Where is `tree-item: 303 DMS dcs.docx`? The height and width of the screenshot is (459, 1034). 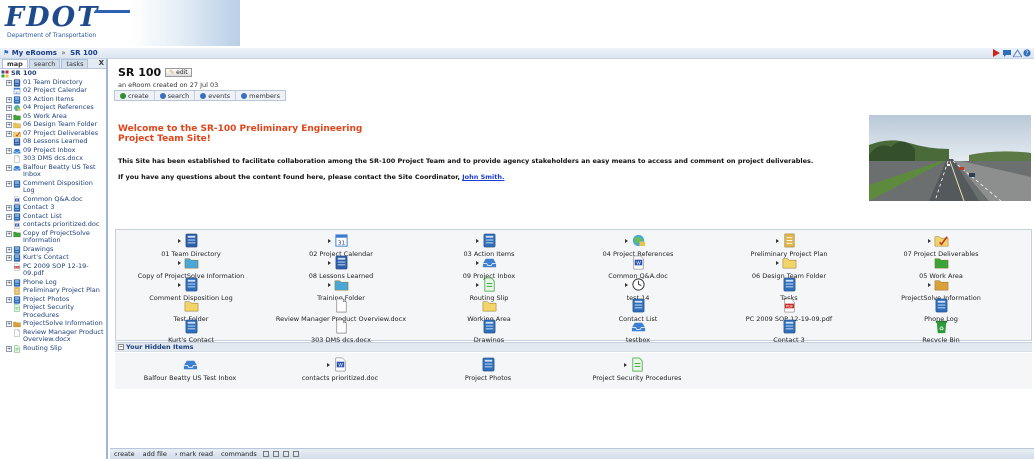
tree-item: 303 DMS dcs.docx is located at coordinates (53, 158).